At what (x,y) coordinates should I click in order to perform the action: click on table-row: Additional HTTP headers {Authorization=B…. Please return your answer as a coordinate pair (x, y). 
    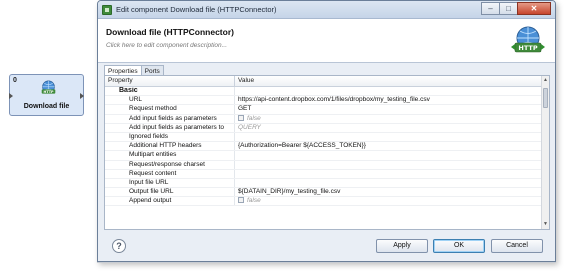
    Looking at the image, I should click on (323, 147).